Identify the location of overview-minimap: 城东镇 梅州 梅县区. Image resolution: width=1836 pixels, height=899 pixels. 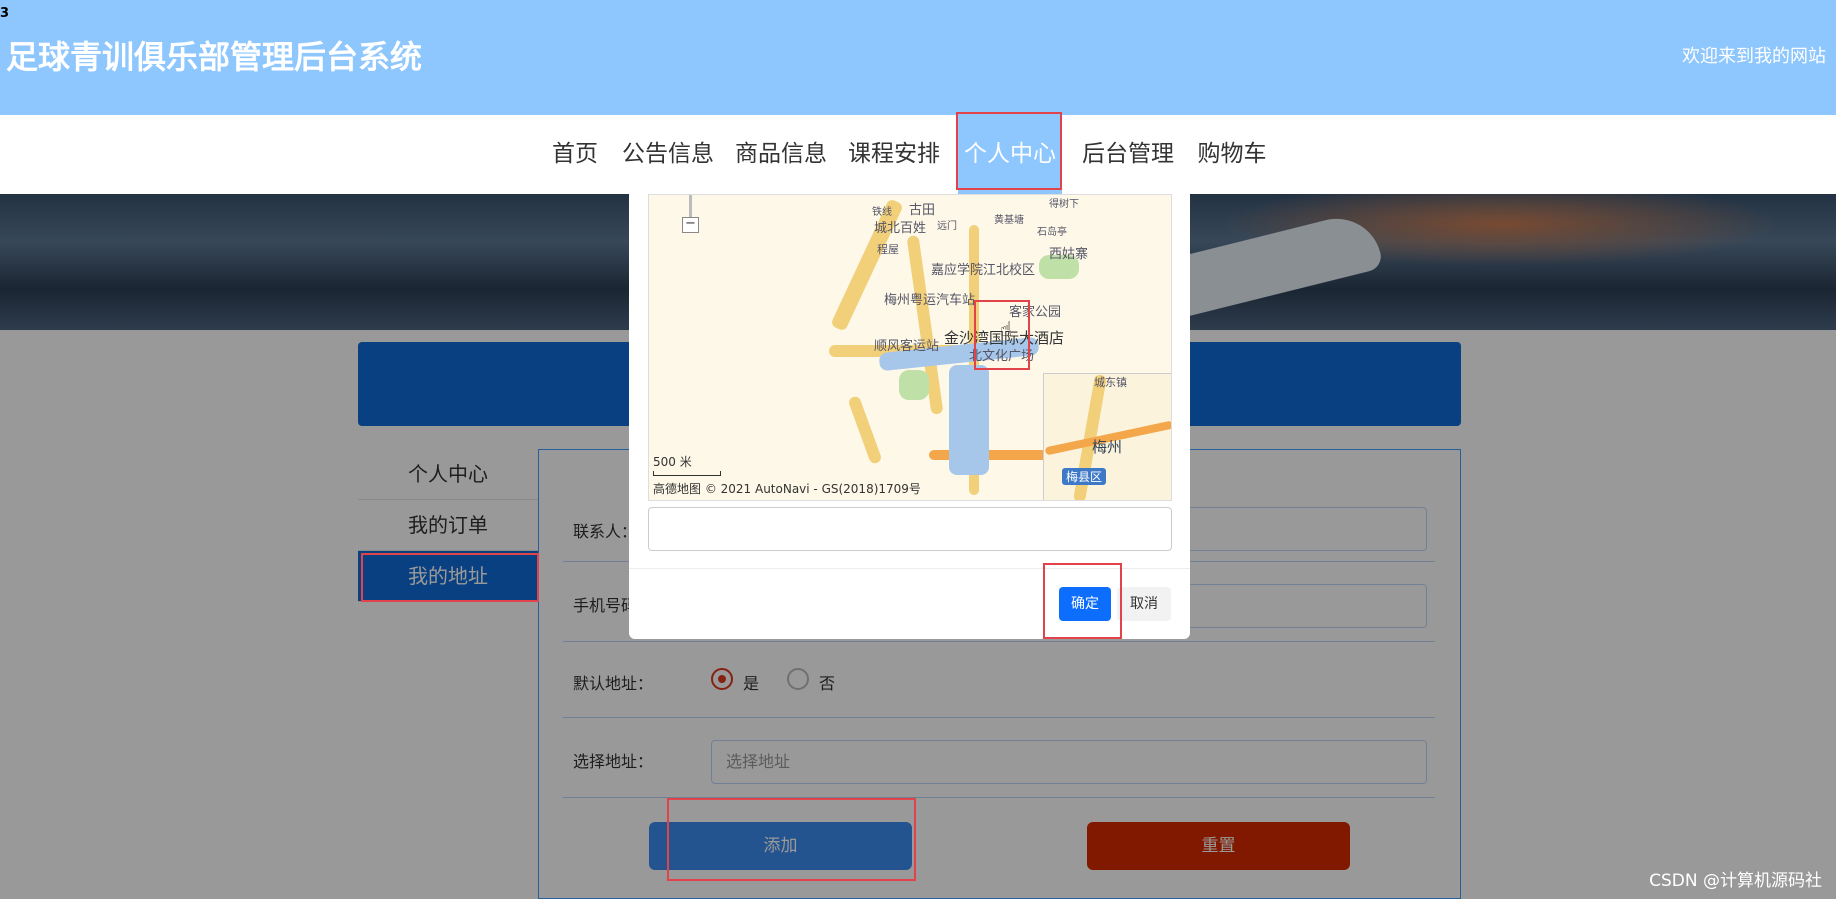
(1107, 436).